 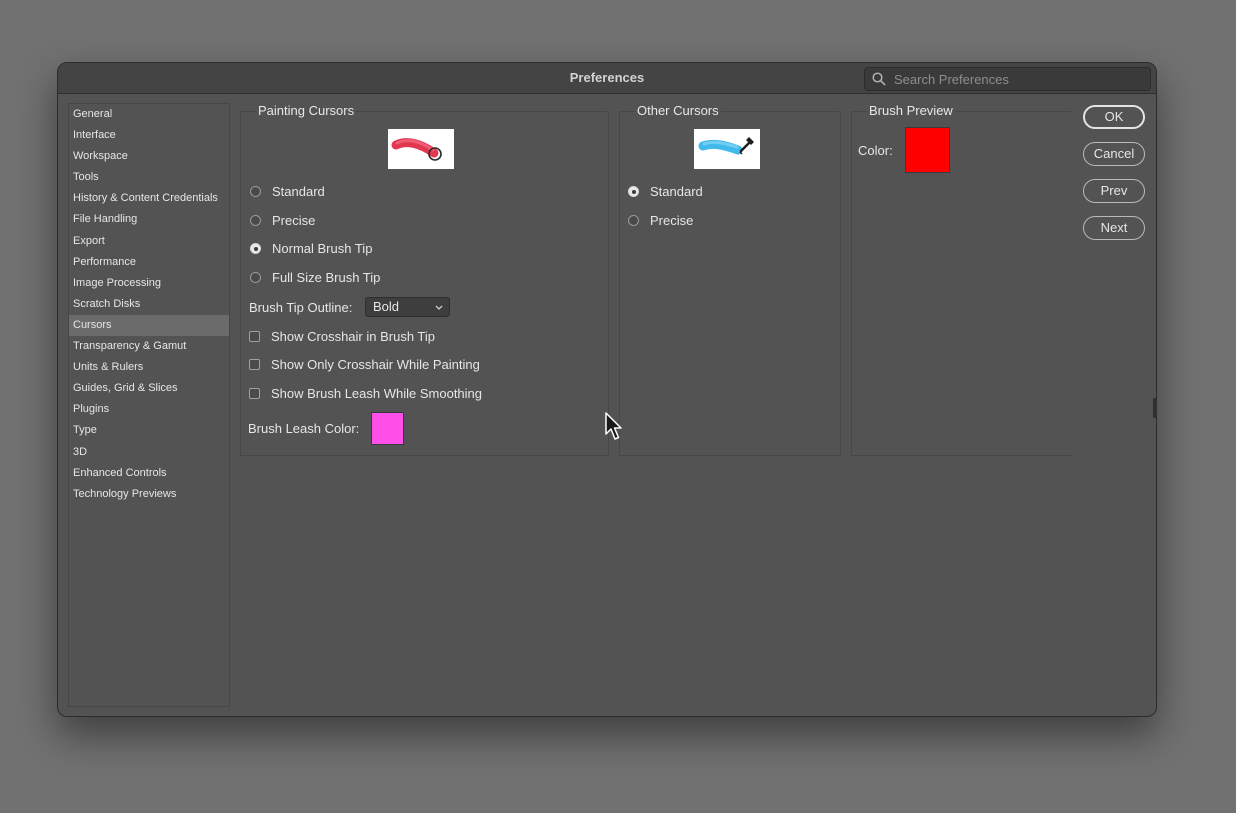 What do you see at coordinates (387, 428) in the screenshot?
I see `brush-leash-color-swatch` at bounding box center [387, 428].